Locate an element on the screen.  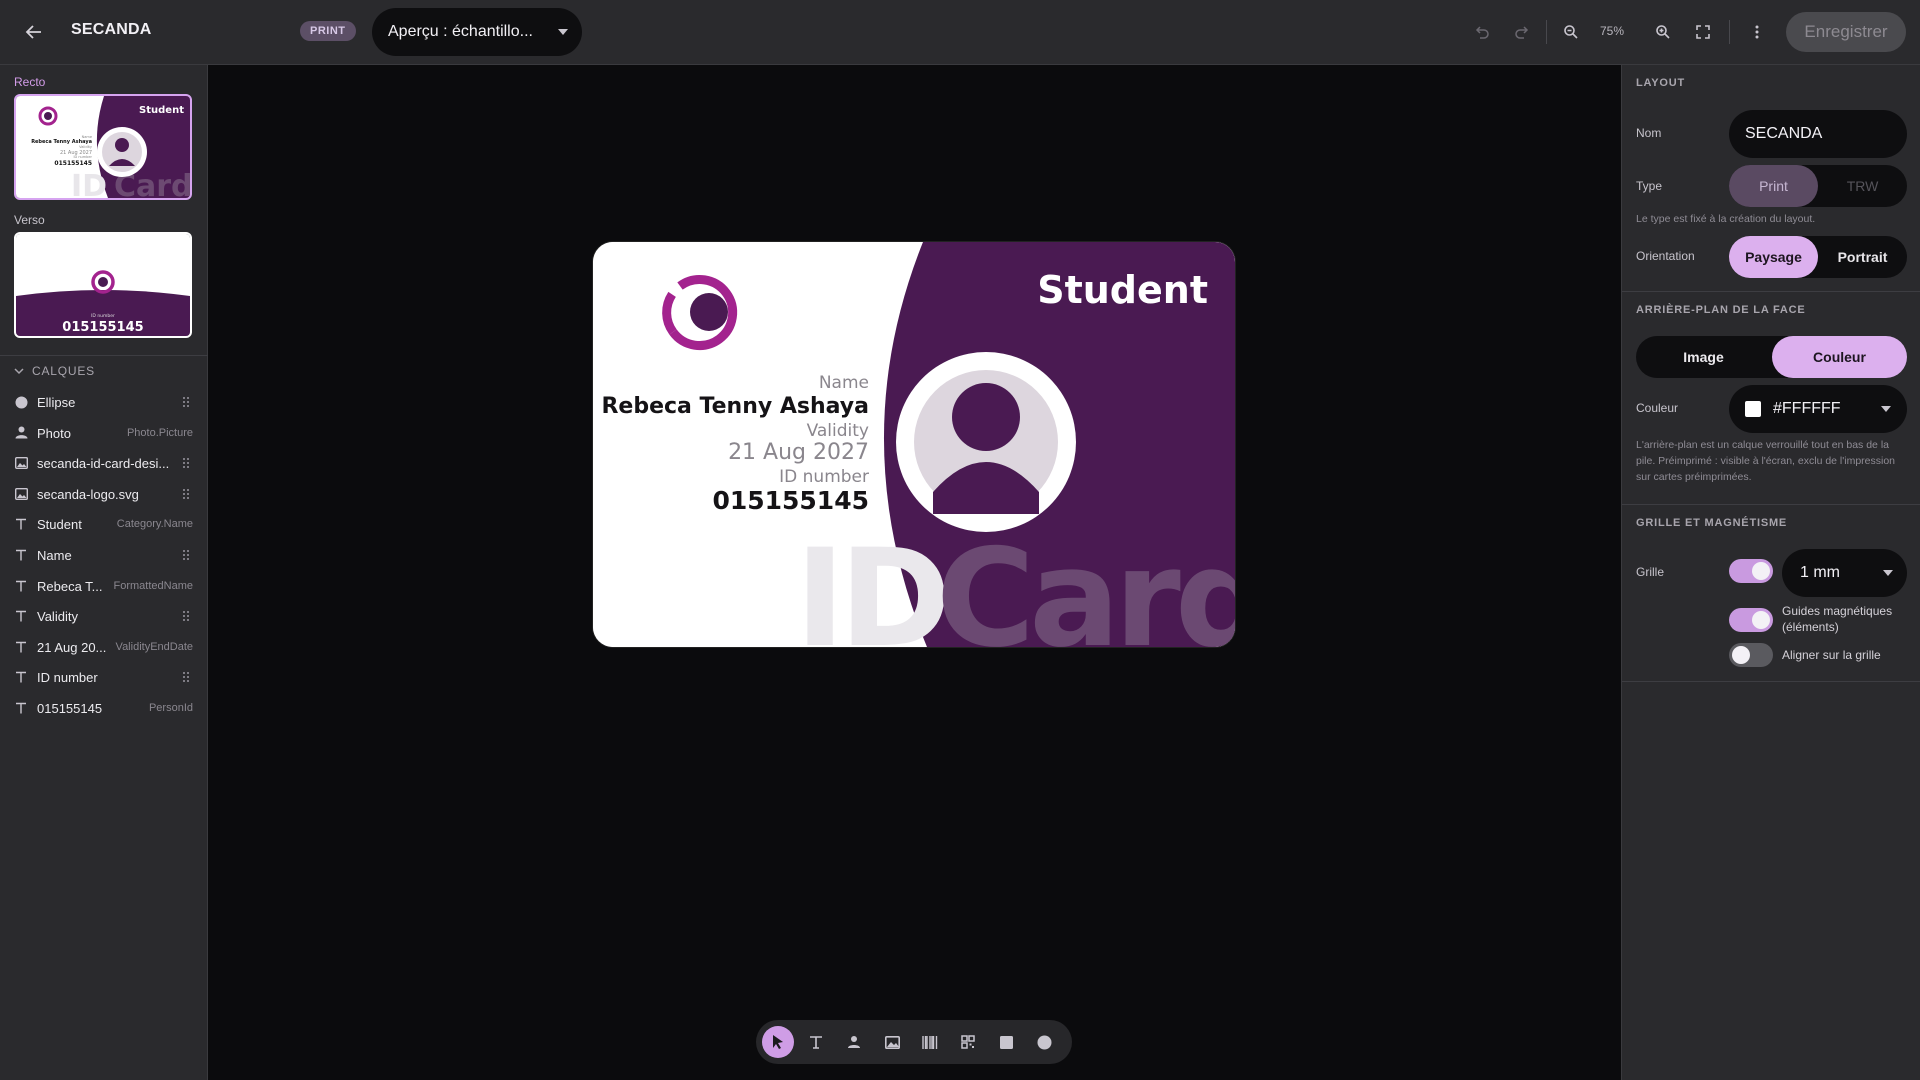
snap-guides-toggle is located at coordinates (1751, 620).